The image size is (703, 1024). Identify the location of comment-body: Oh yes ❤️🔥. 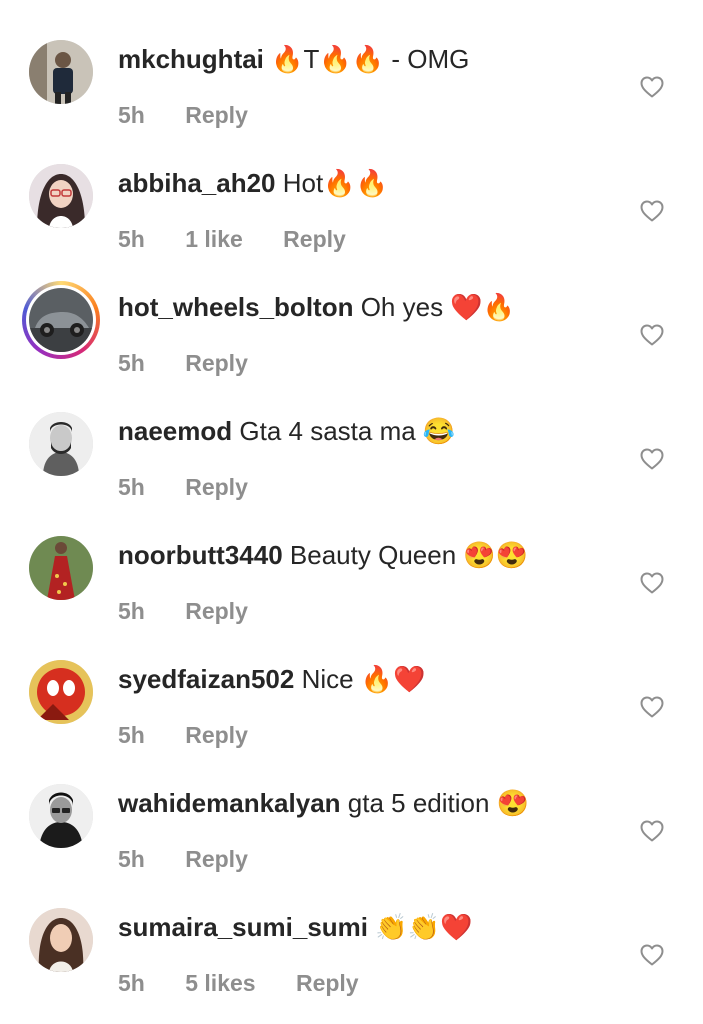
(438, 307).